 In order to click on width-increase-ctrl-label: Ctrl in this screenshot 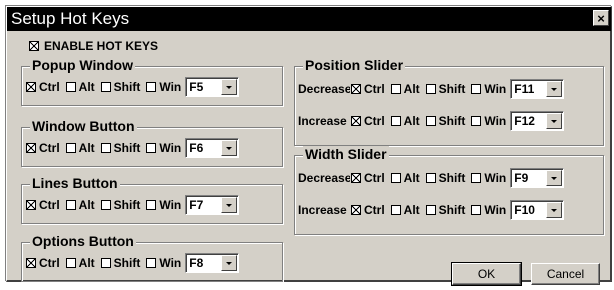, I will do `click(374, 210)`.